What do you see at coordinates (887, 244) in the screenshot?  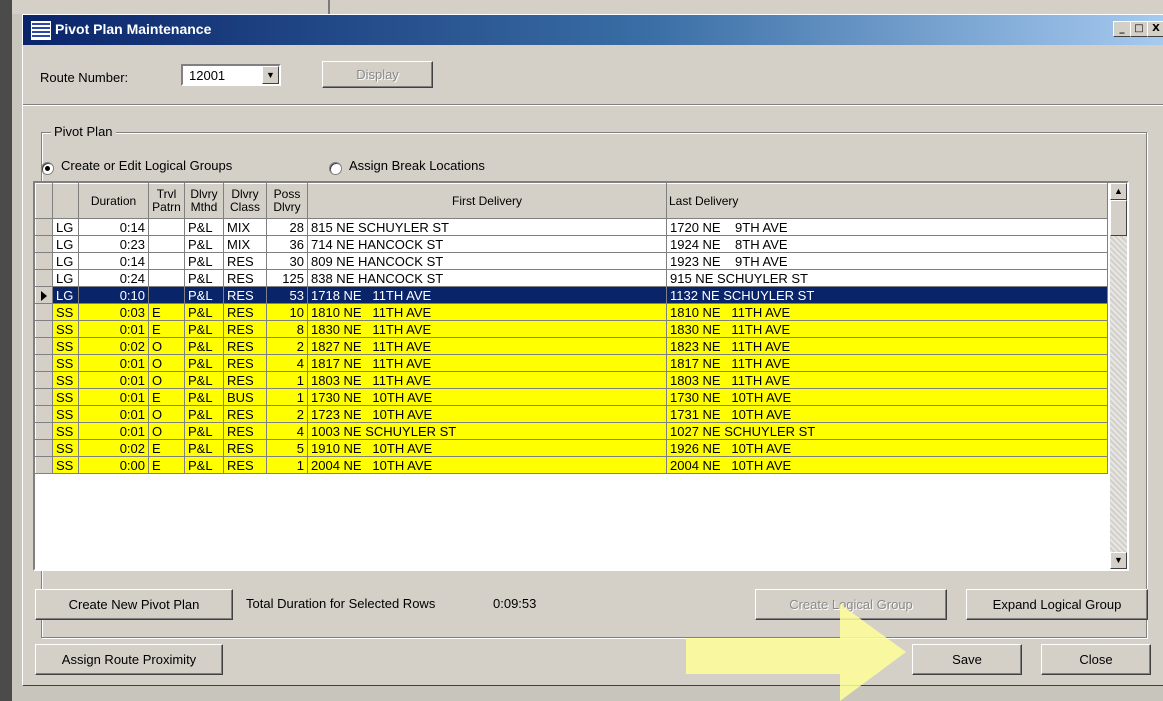 I see `cell-last-delivery: 1924 NE 8TH AVE` at bounding box center [887, 244].